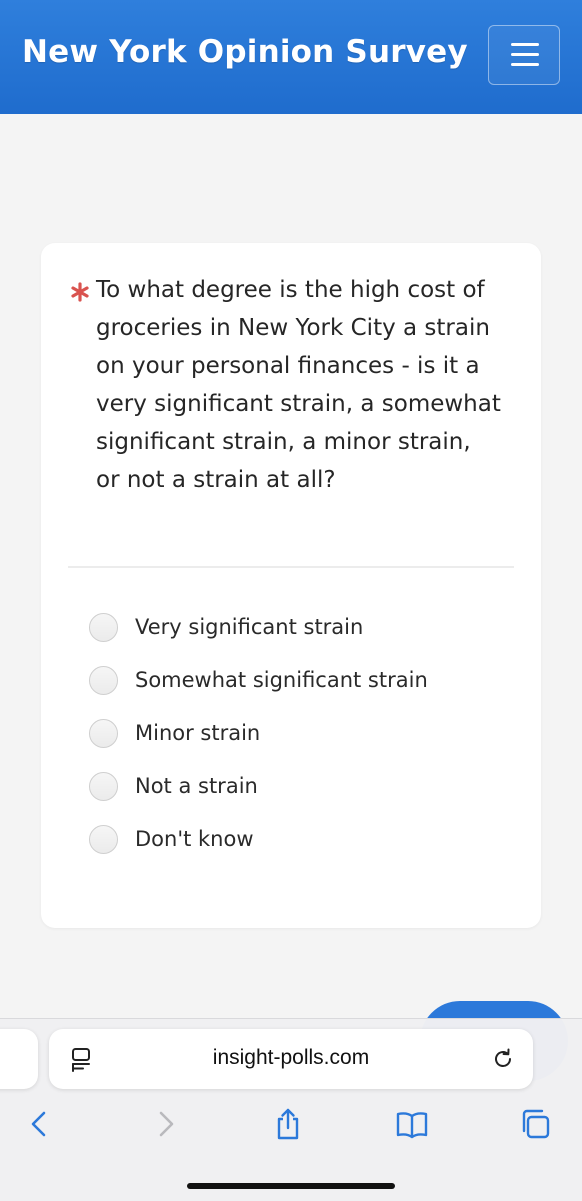  I want to click on site-title: New York Opinion Survey, so click(245, 52).